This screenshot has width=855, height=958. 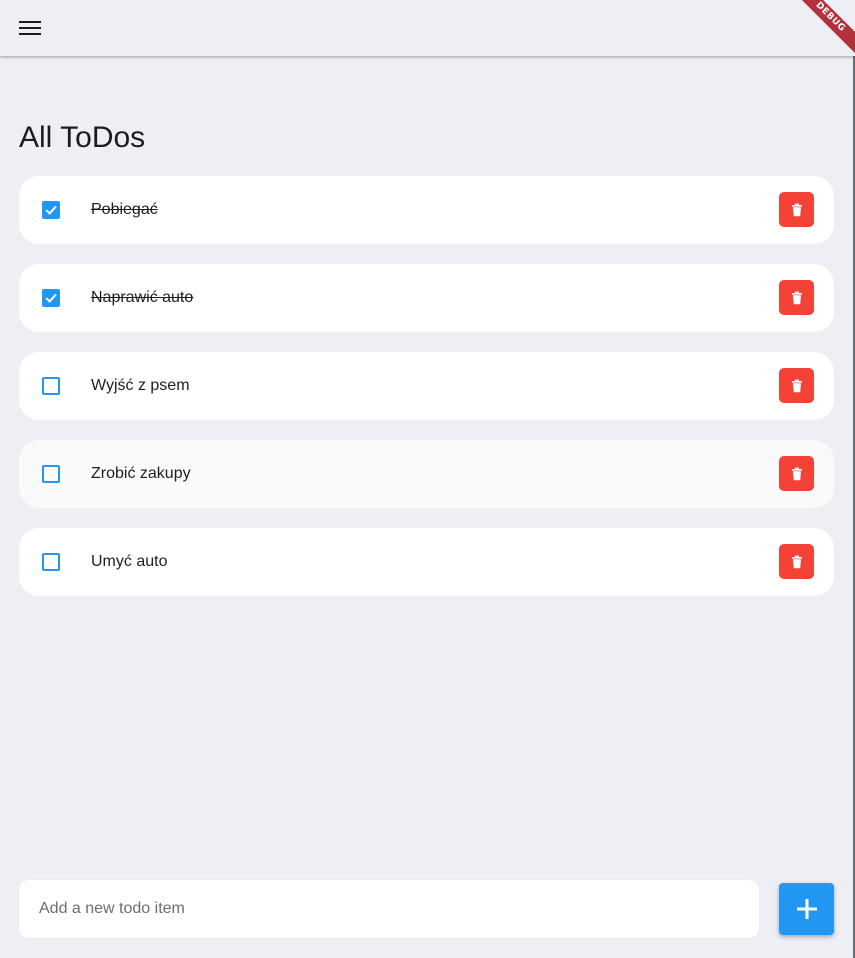 I want to click on todo-text: Naprawić auto, so click(x=142, y=297).